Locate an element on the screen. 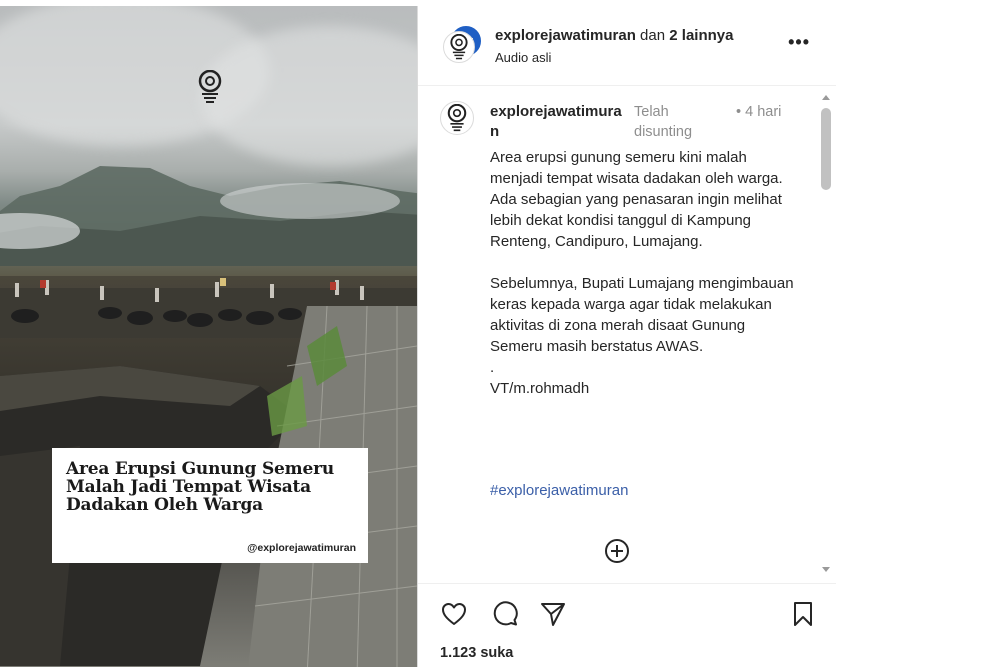  header-conjunction: dan is located at coordinates (652, 35).